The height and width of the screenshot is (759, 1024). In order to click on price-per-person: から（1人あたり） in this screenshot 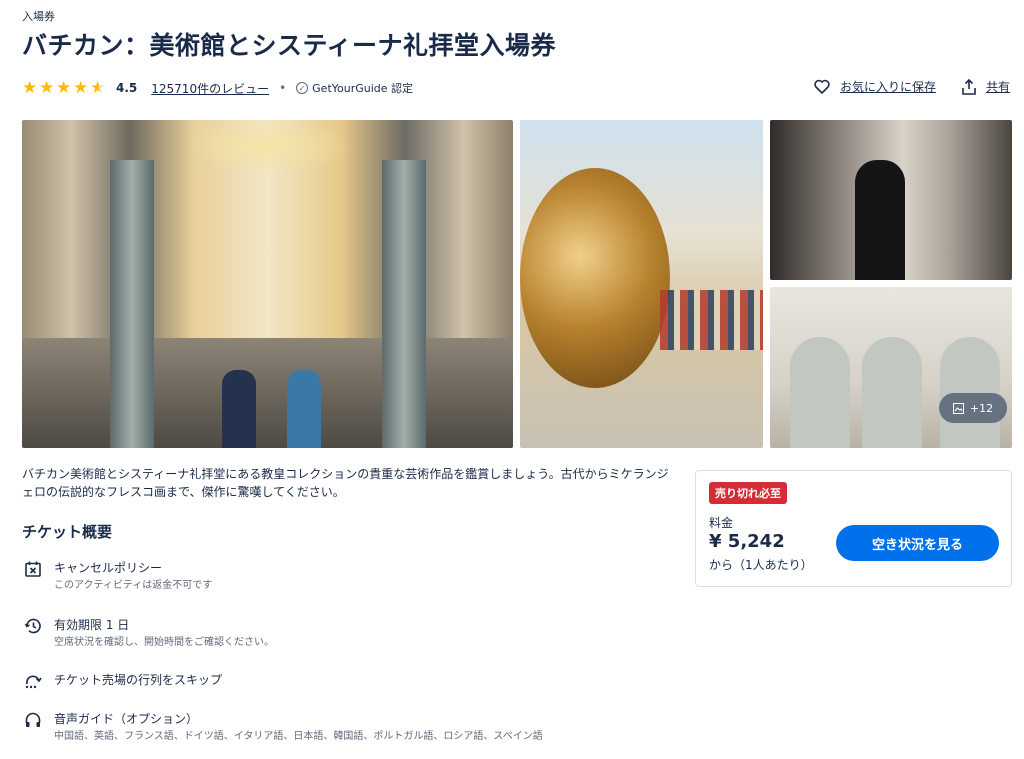, I will do `click(761, 565)`.